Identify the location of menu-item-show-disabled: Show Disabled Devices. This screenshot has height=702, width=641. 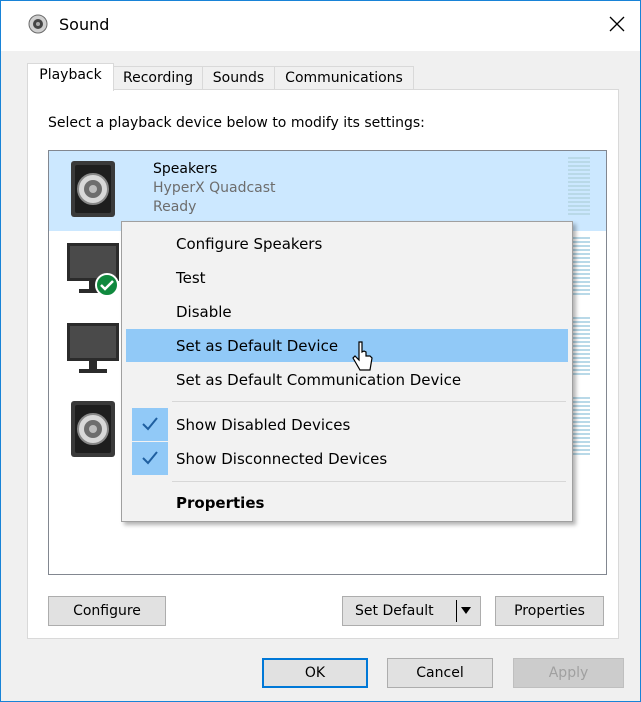
(347, 424).